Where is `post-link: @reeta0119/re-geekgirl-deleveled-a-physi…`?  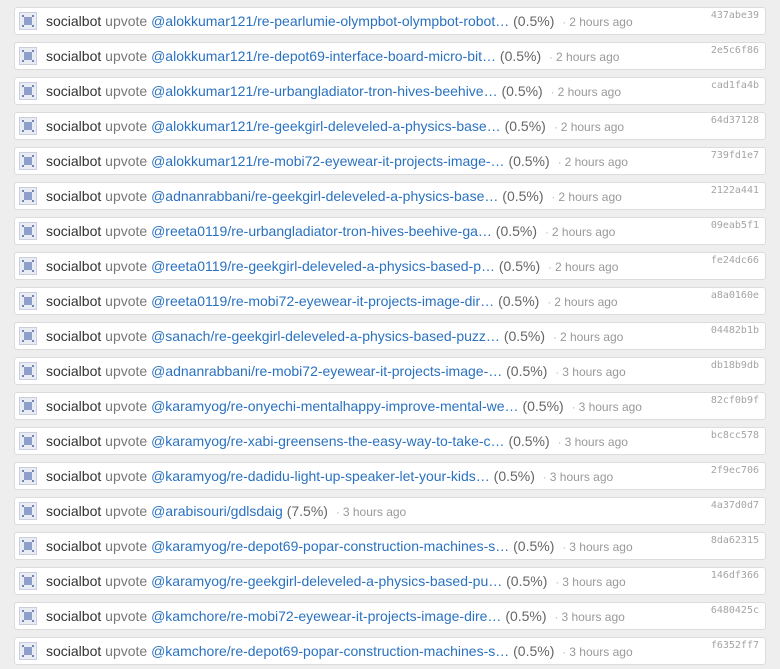 post-link: @reeta0119/re-geekgirl-deleveled-a-physi… is located at coordinates (323, 266).